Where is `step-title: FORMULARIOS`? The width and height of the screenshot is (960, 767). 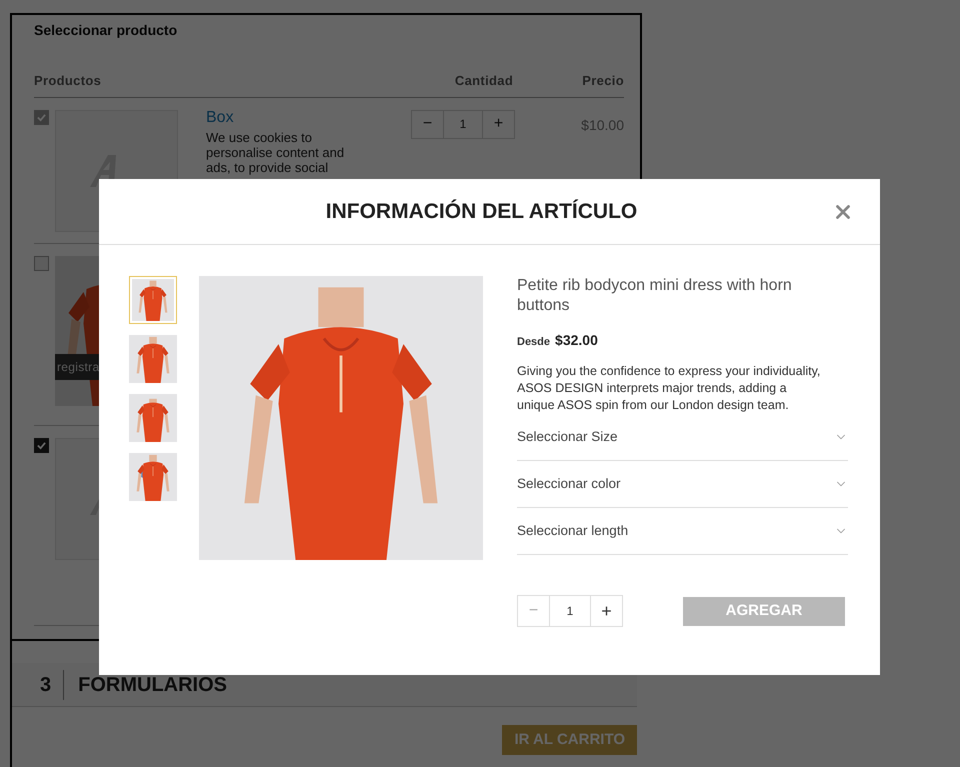 step-title: FORMULARIOS is located at coordinates (153, 685).